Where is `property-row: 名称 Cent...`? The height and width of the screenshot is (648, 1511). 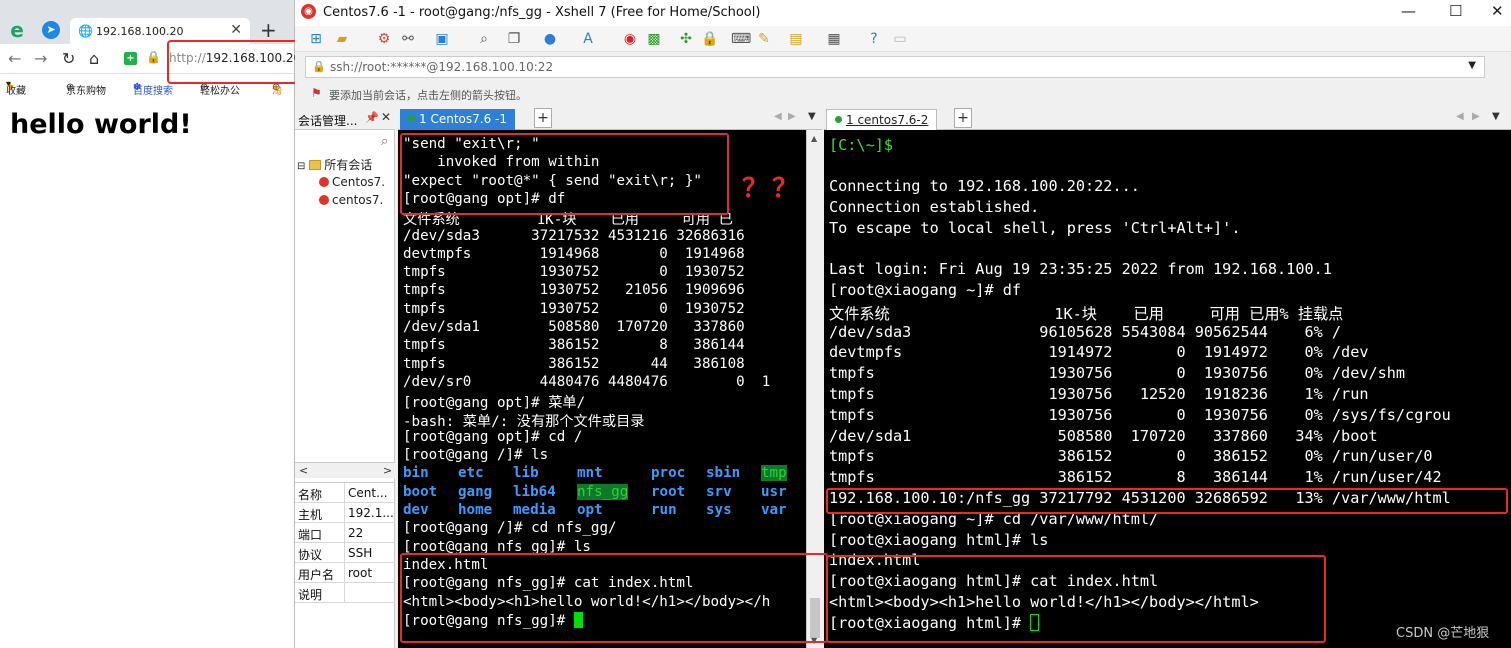
property-row: 名称 Cent... is located at coordinates (345, 493).